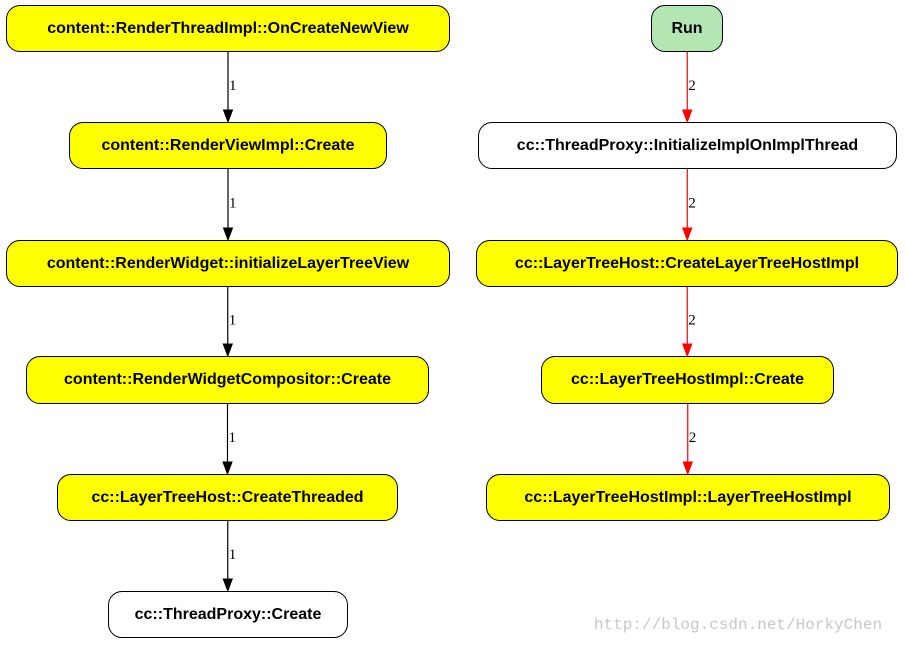 Image resolution: width=905 pixels, height=645 pixels. I want to click on edge-n3-n4: 1, so click(229, 322).